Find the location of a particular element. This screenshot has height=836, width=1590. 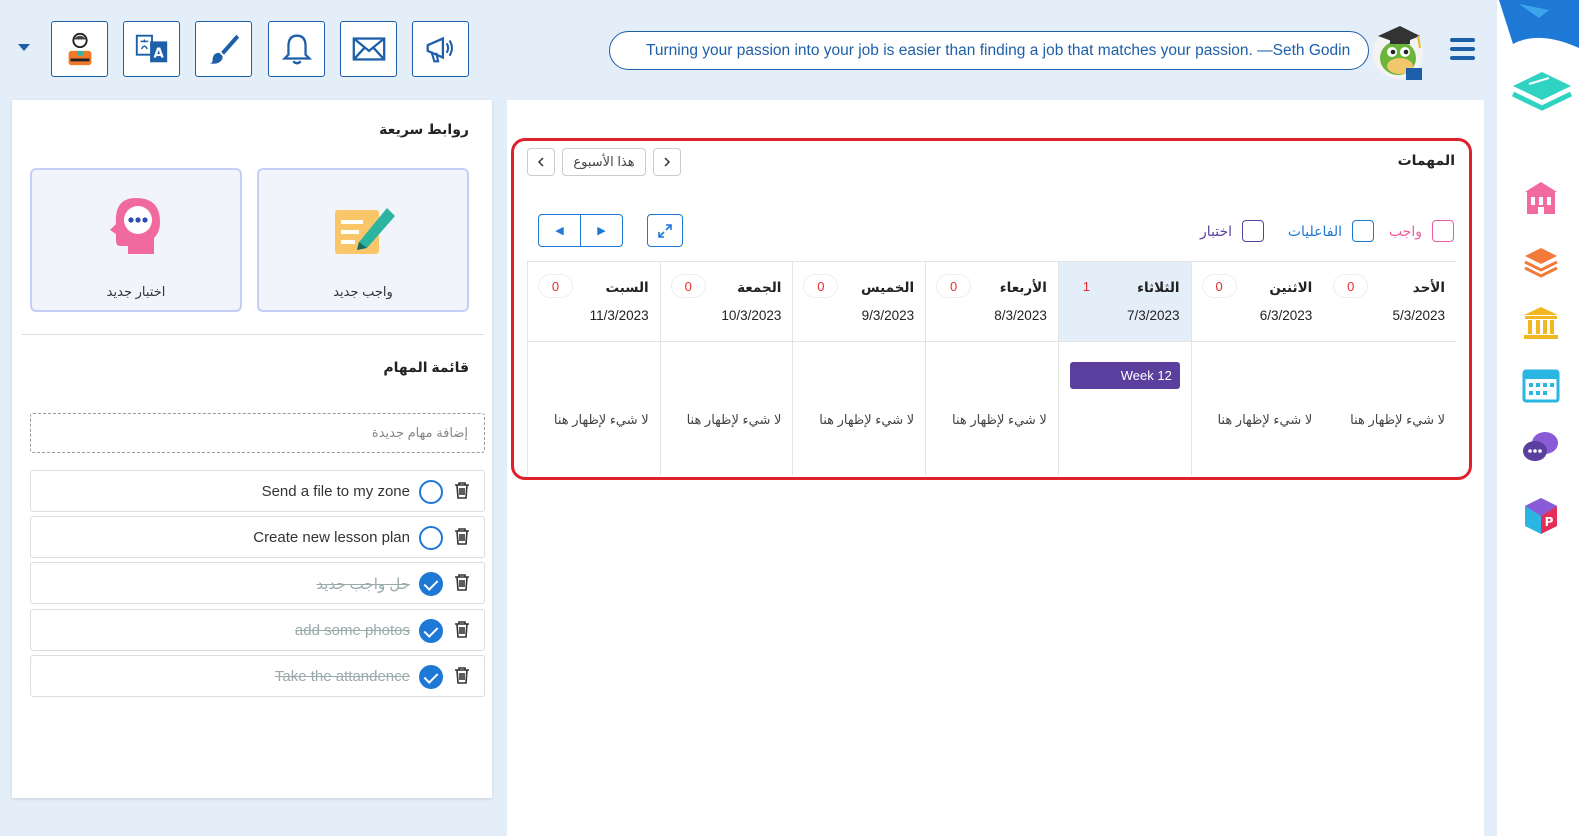

svg-text: P is located at coordinates (1549, 522).